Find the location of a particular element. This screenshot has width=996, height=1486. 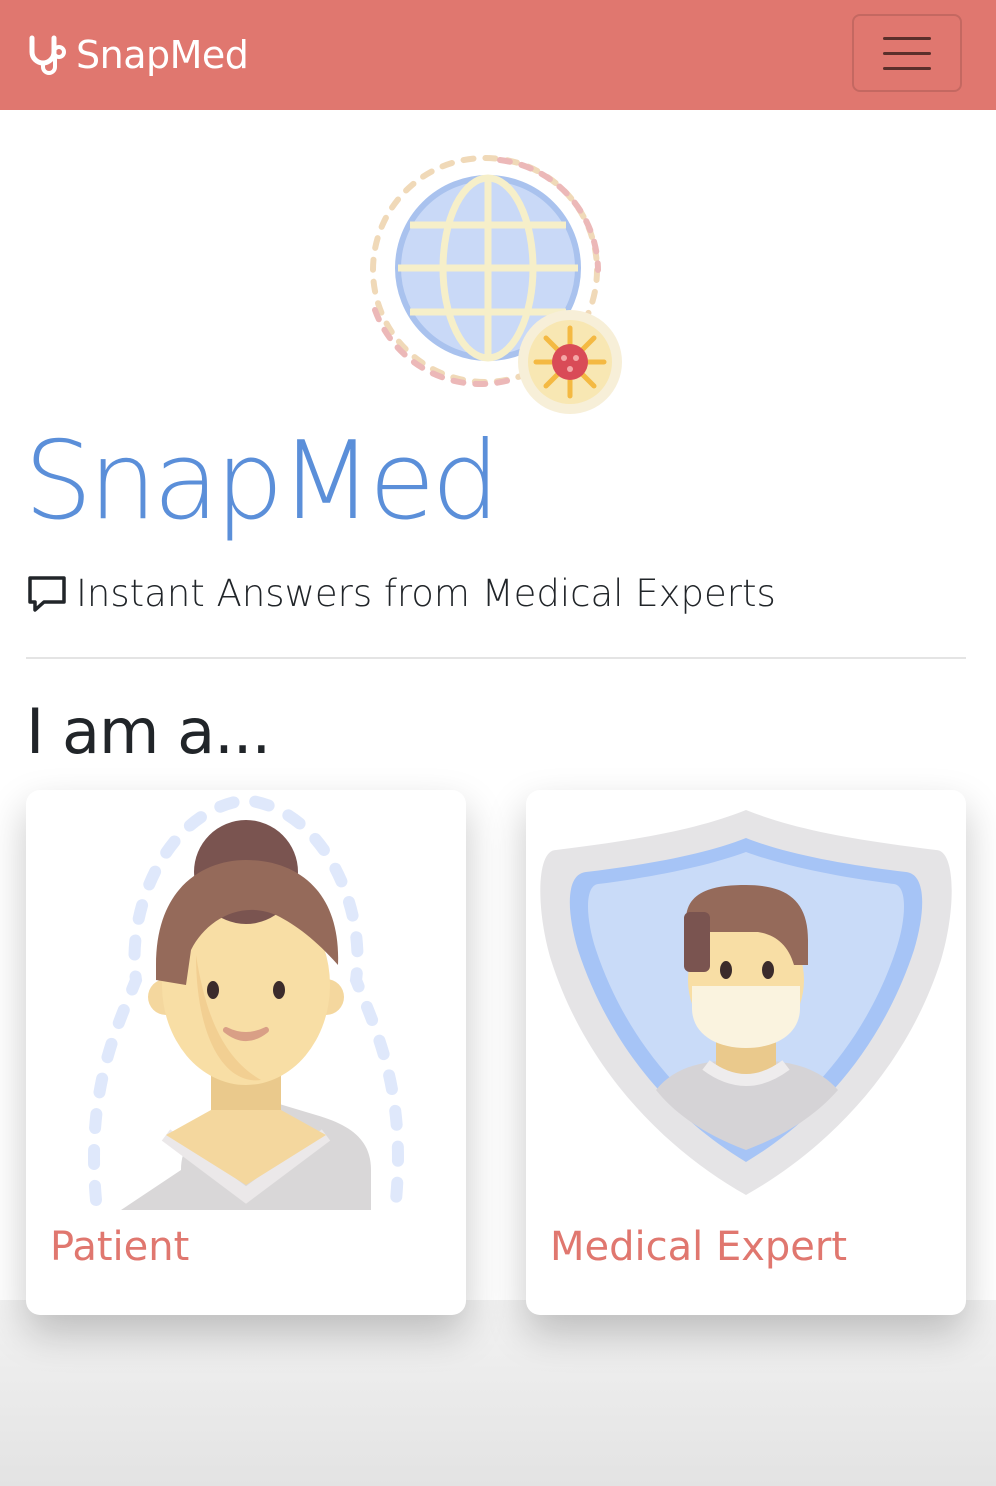

hamburger-menu-icon is located at coordinates (907, 38).